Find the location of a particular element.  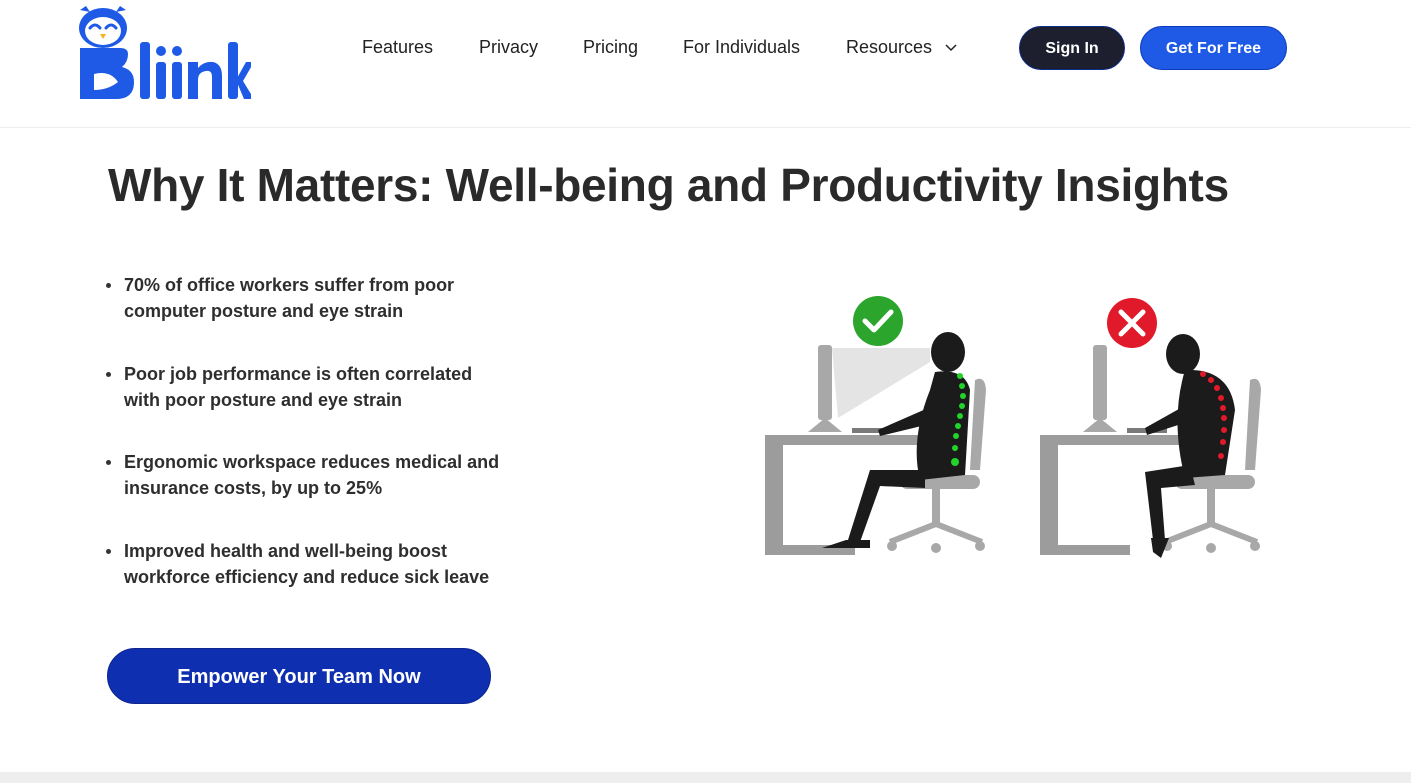

insight-line: Improved health and well-being boost is located at coordinates (286, 551).